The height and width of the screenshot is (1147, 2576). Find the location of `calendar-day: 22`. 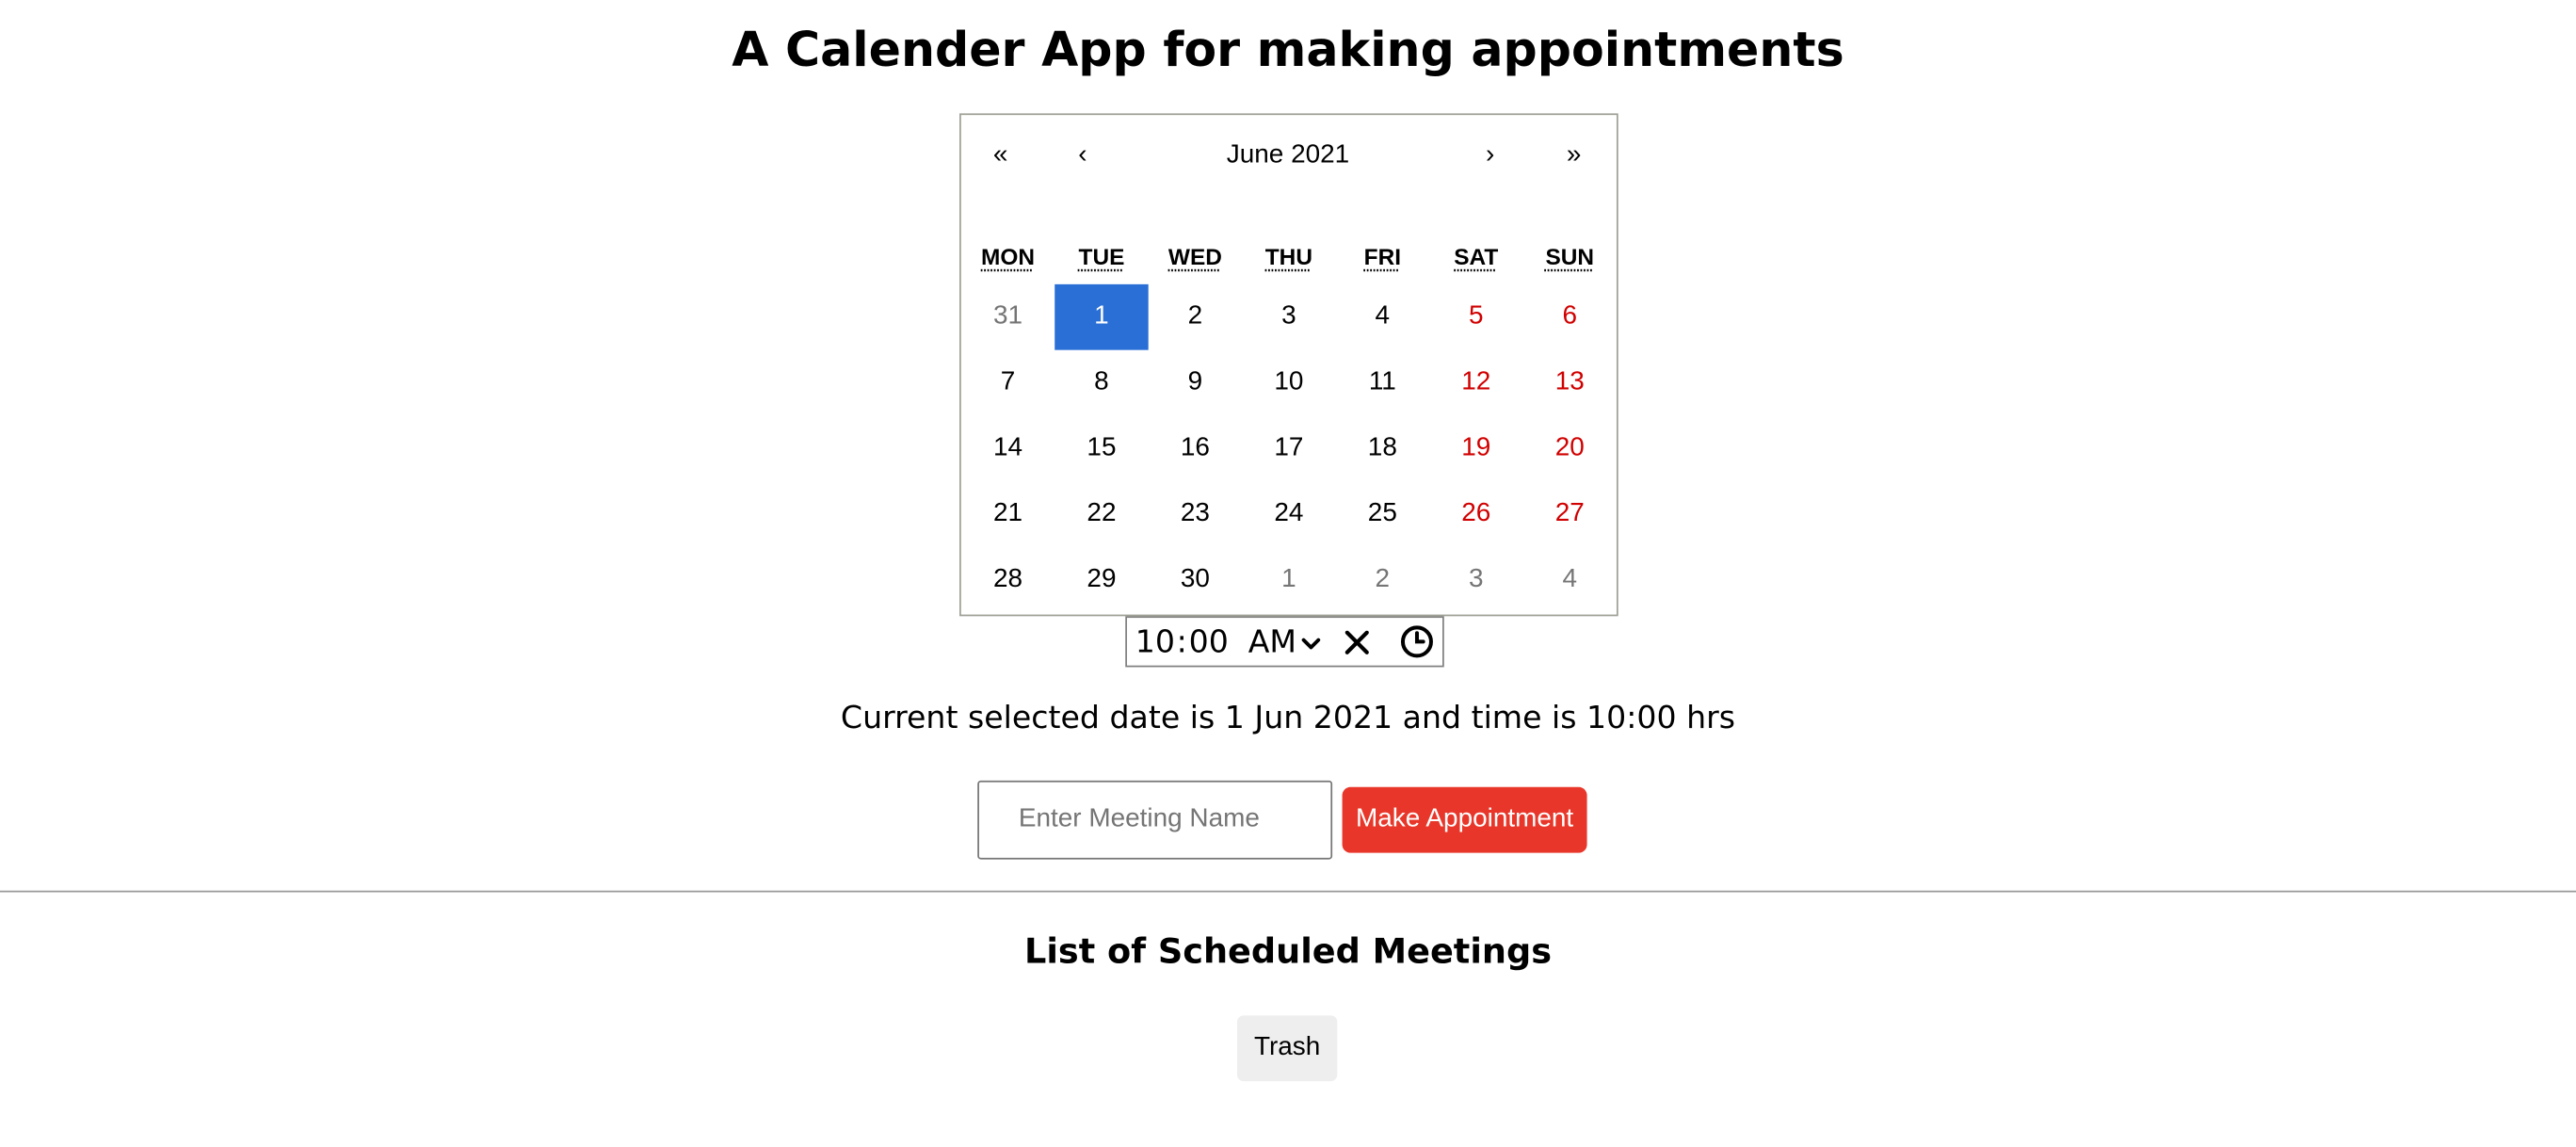

calendar-day: 22 is located at coordinates (1101, 514).